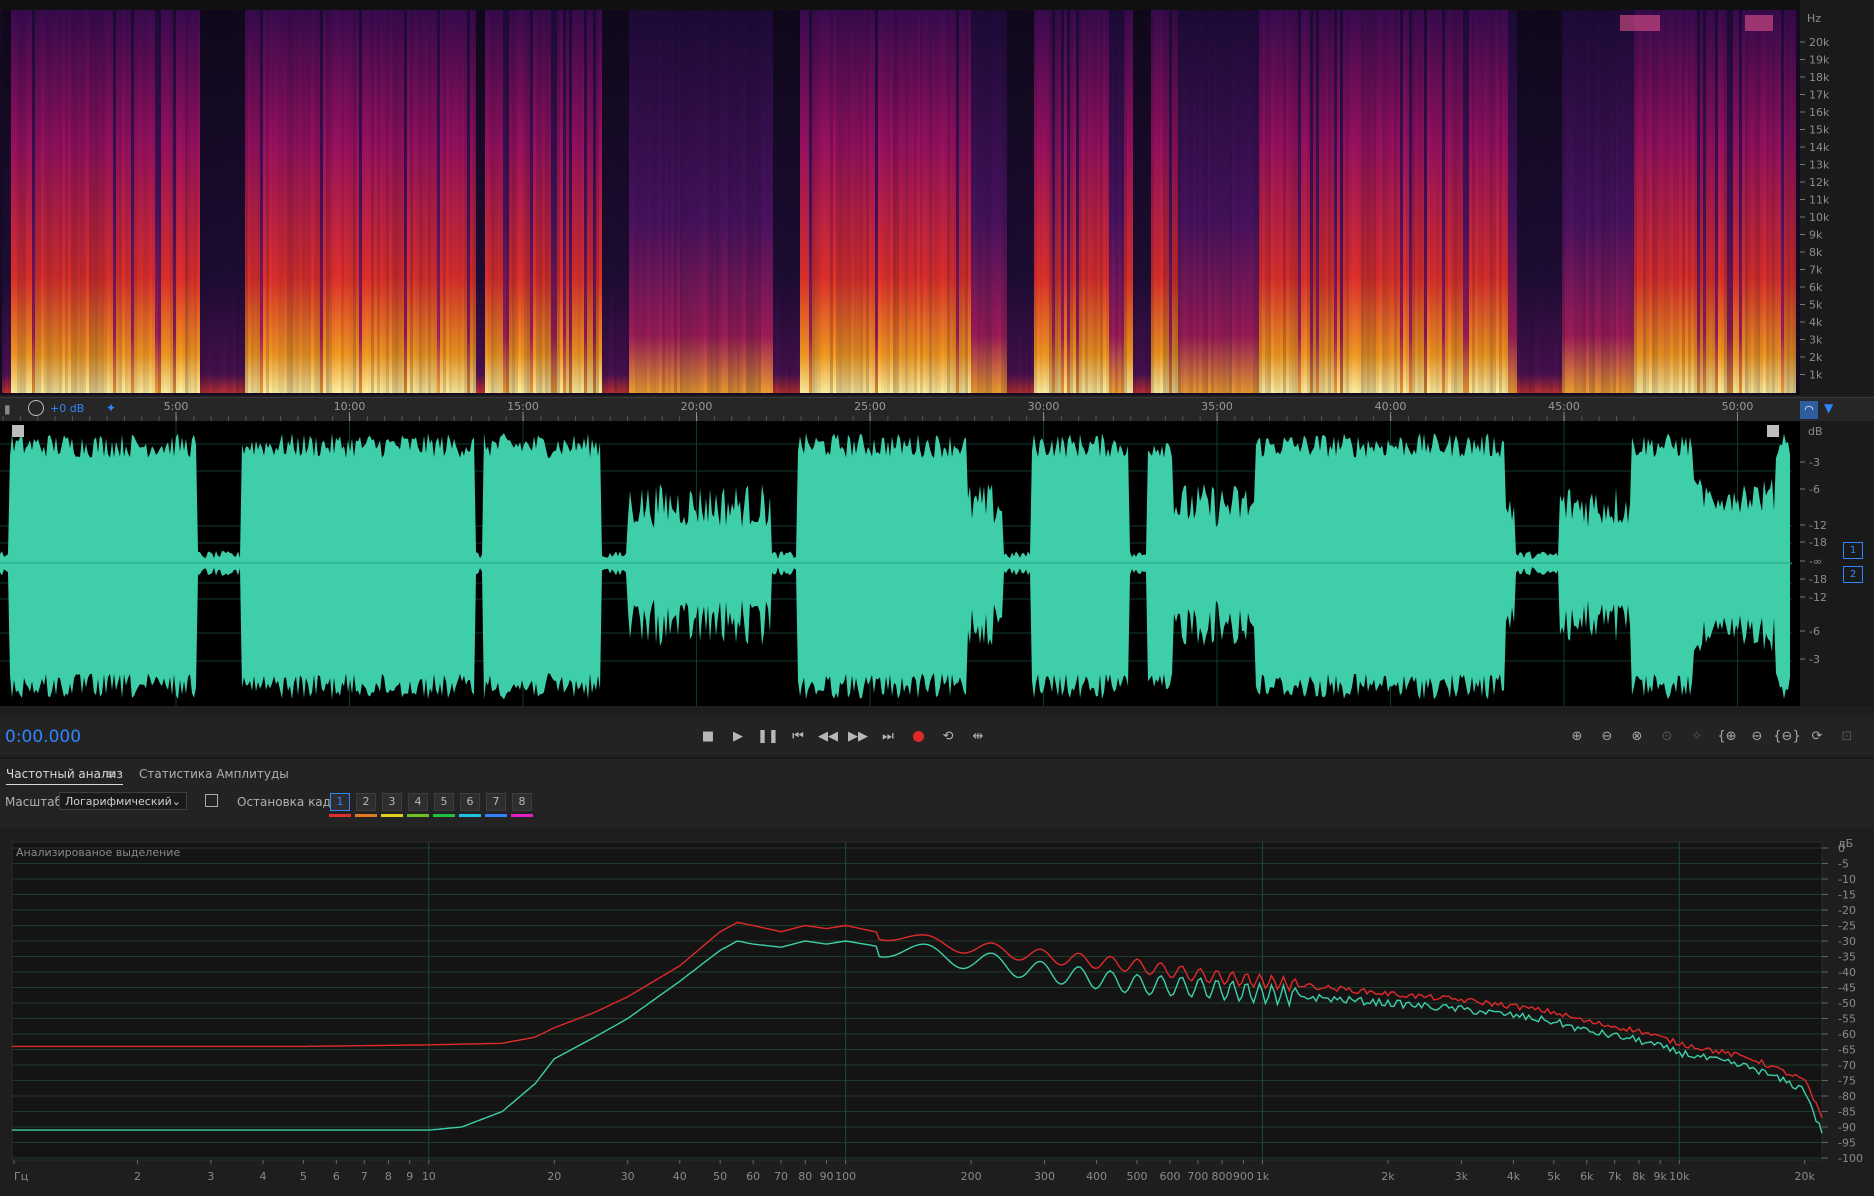 The height and width of the screenshot is (1196, 1874). I want to click on tab-amplitude-statistics: Статистика Амплитуды, so click(214, 774).